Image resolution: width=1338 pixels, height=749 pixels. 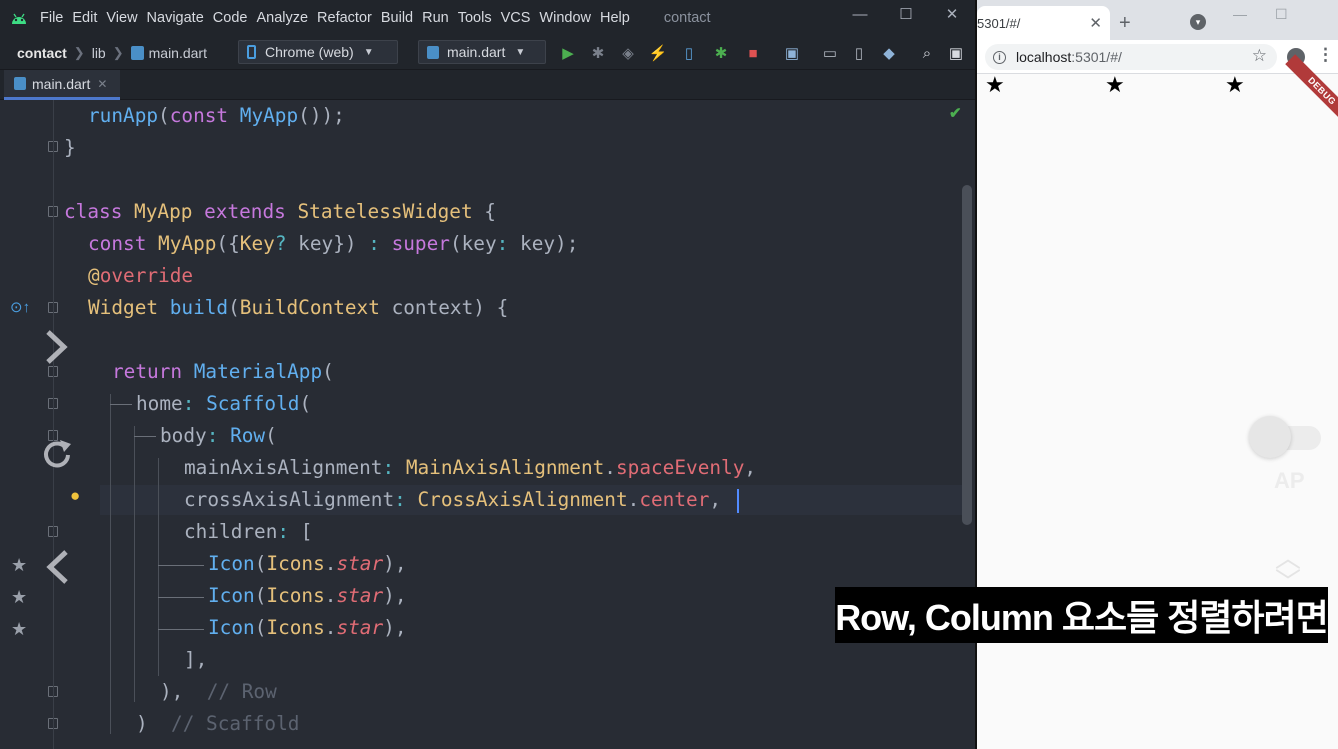 What do you see at coordinates (58, 567) in the screenshot?
I see `previous-chevron-icon` at bounding box center [58, 567].